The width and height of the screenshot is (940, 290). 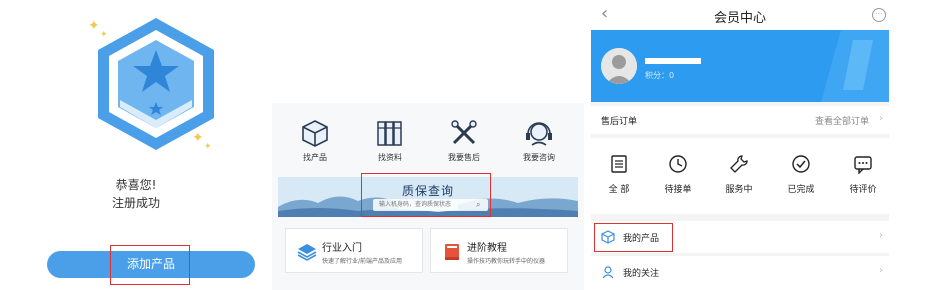 I want to click on my-follows-label: 我的关注, so click(x=641, y=274).